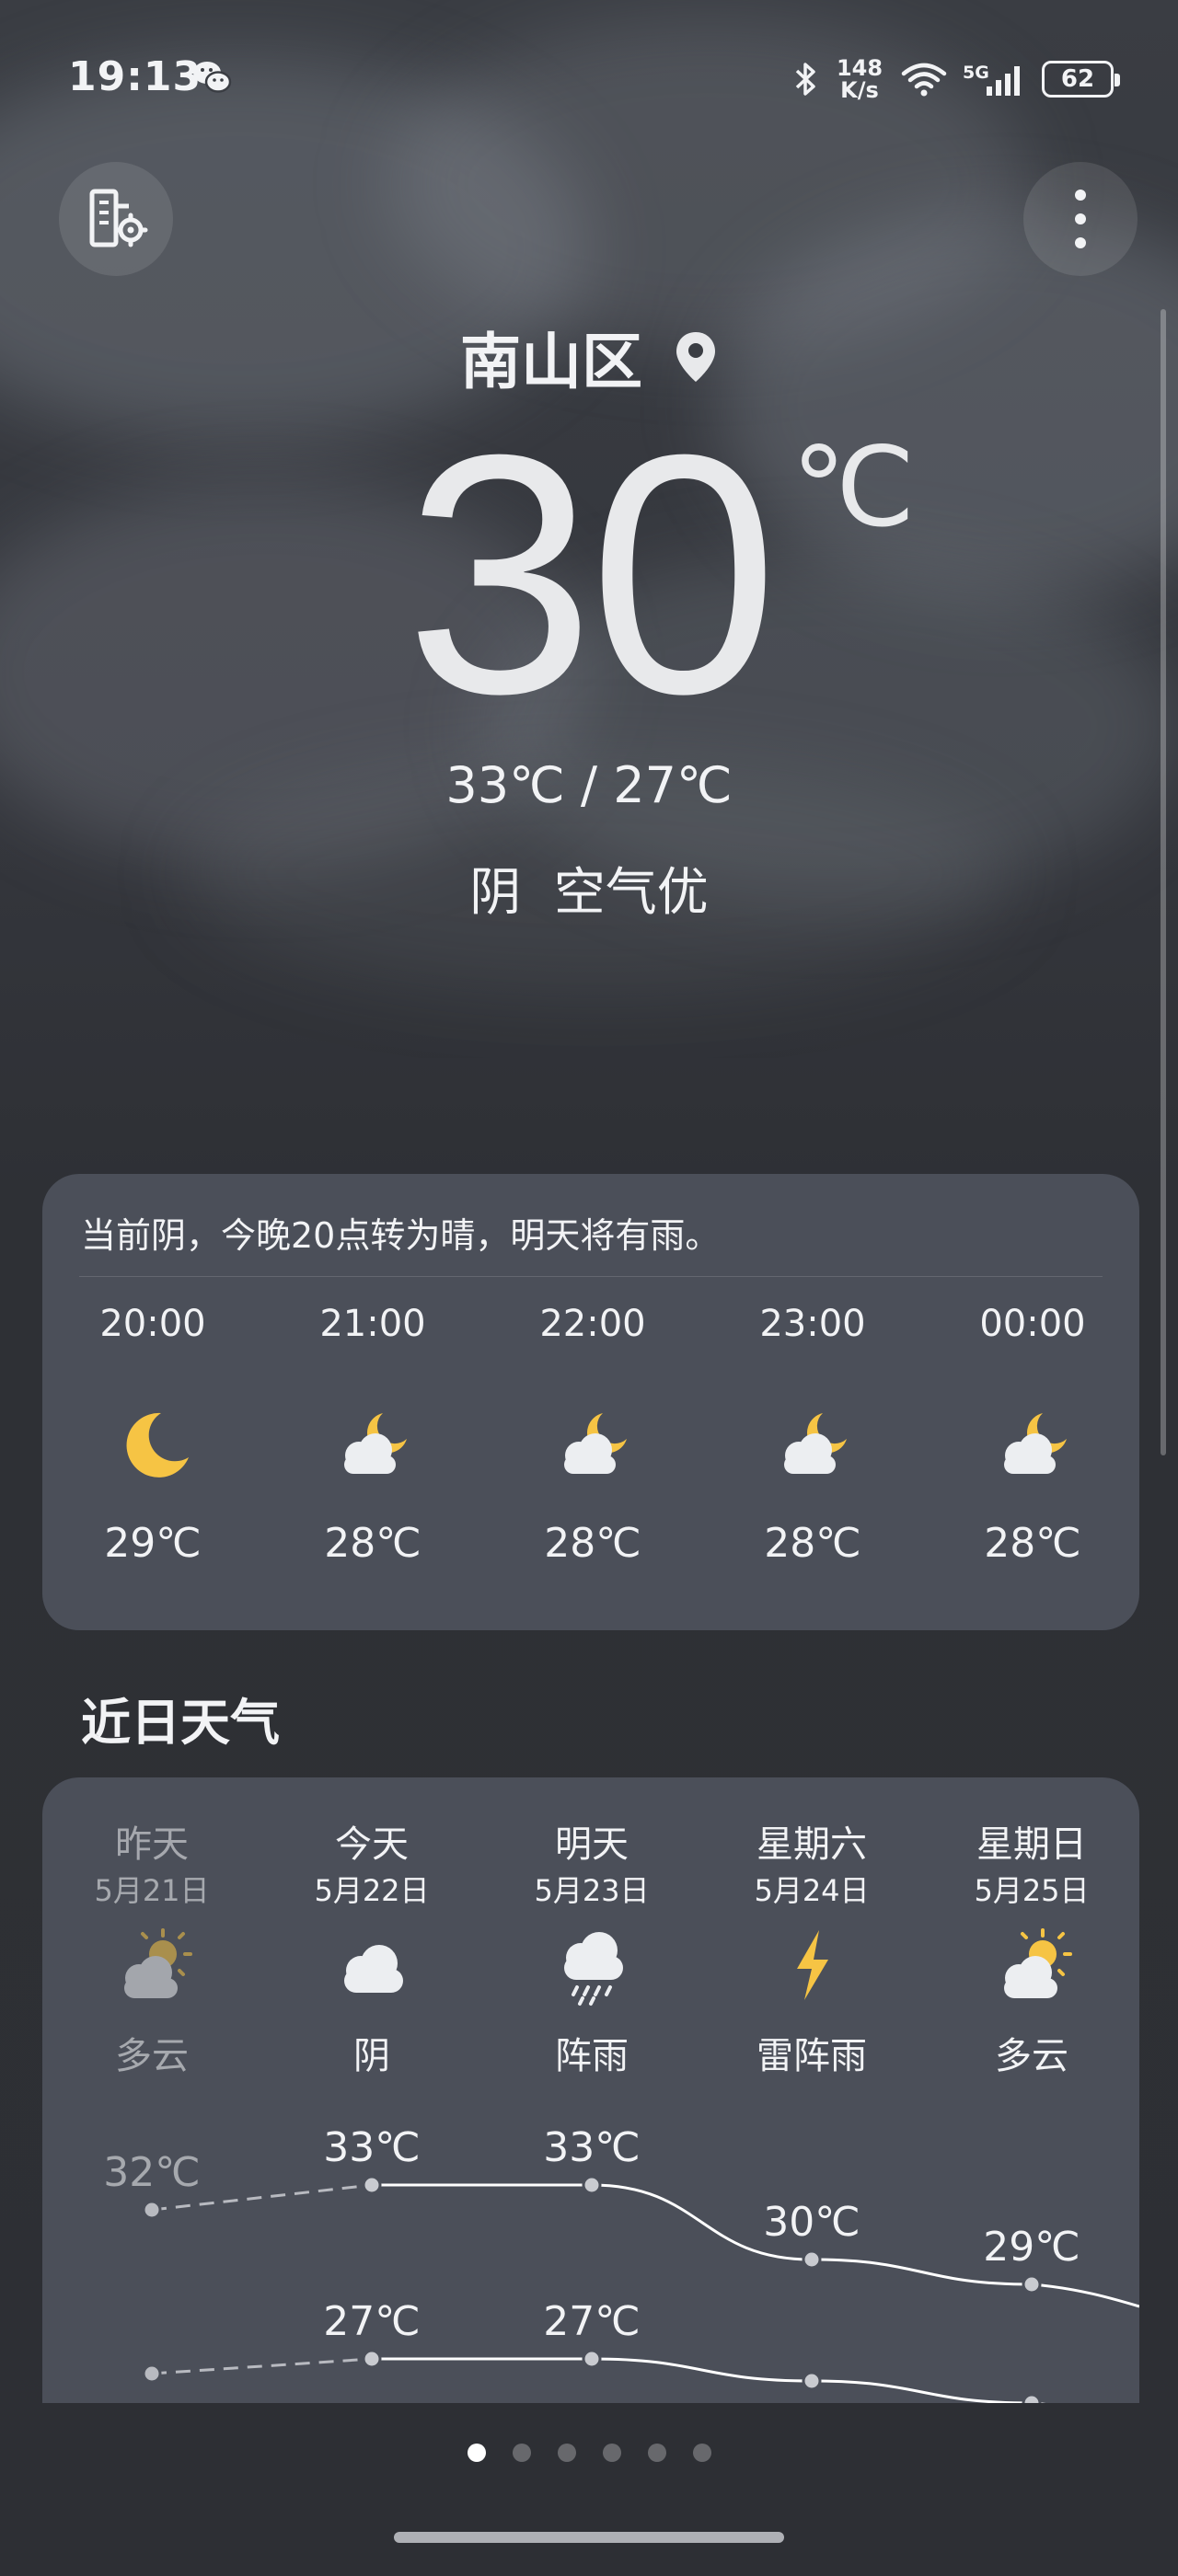 The height and width of the screenshot is (2576, 1178). I want to click on trend-line, so click(708, 2380).